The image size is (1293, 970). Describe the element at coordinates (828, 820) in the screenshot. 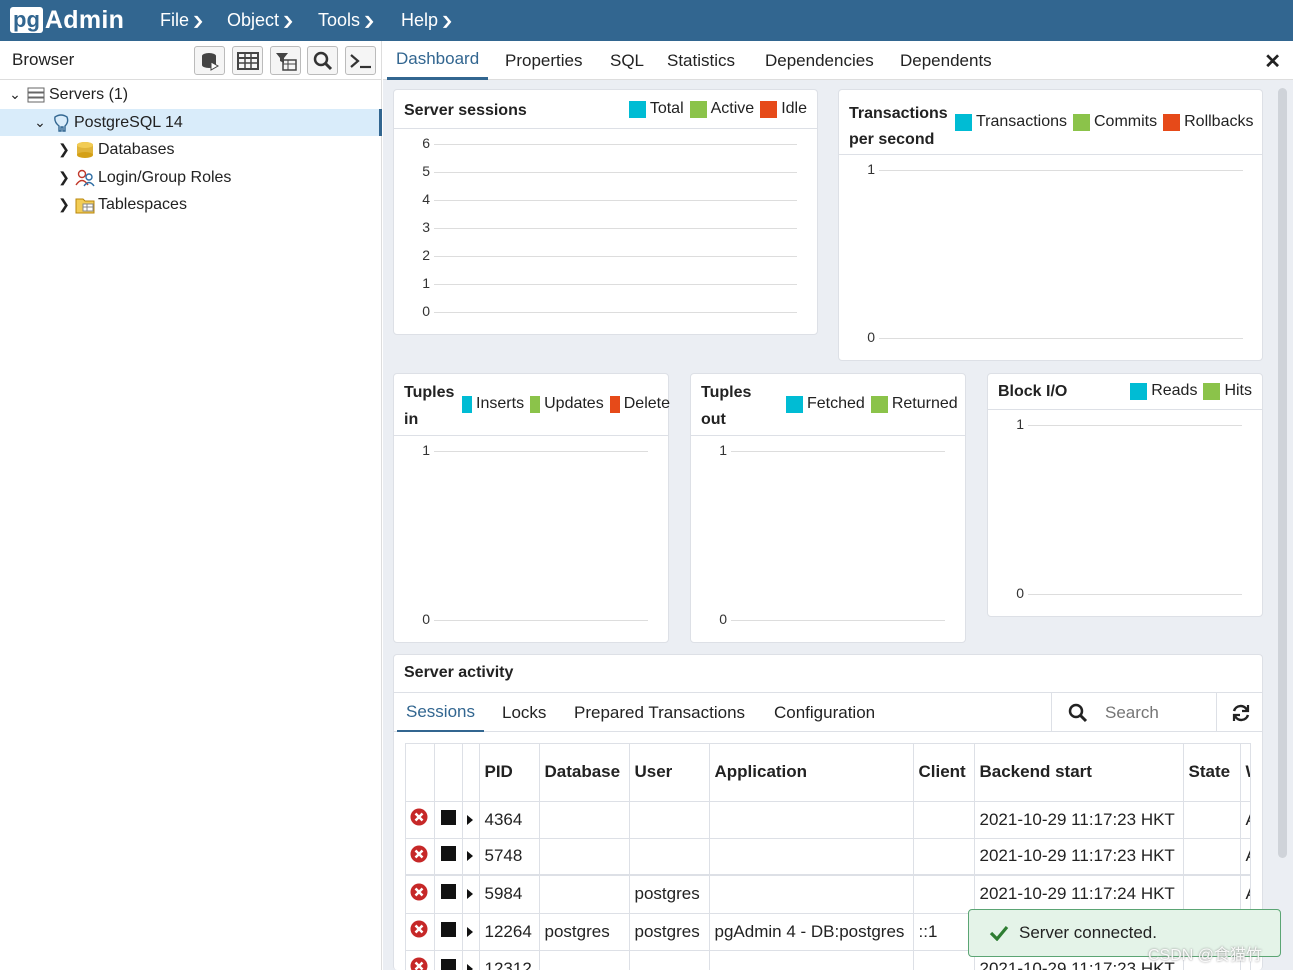

I see `table-row: 4364 2021-10-29 11:17:23 HKT A` at that location.